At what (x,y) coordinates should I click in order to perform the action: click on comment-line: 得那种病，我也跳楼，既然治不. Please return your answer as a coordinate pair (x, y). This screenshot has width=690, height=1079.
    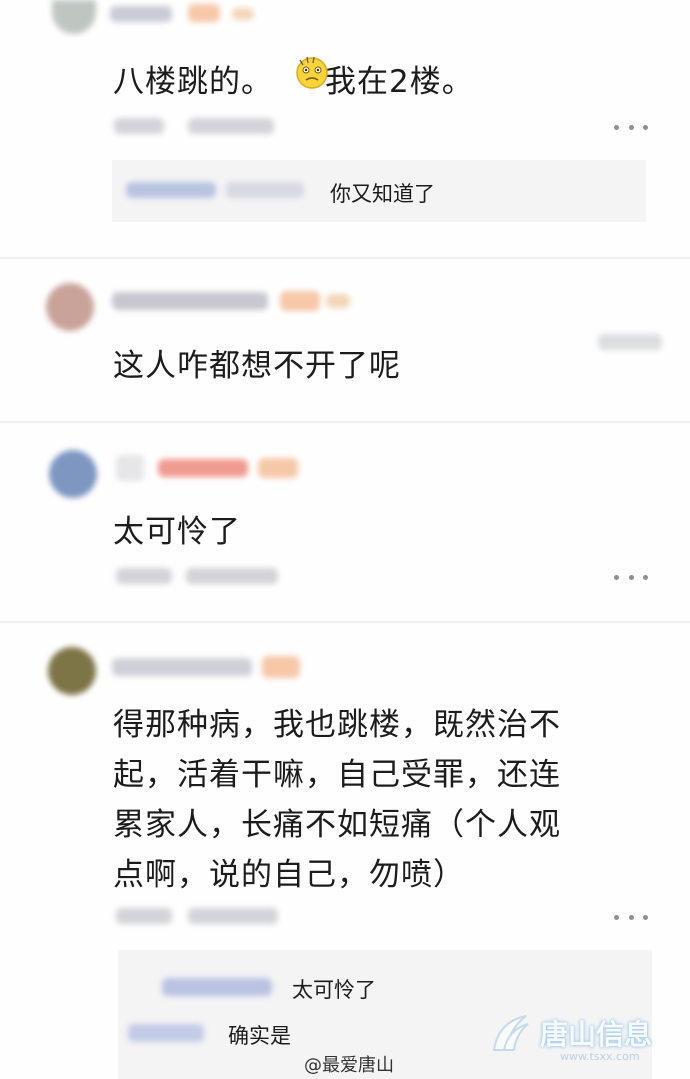
    Looking at the image, I should click on (337, 725).